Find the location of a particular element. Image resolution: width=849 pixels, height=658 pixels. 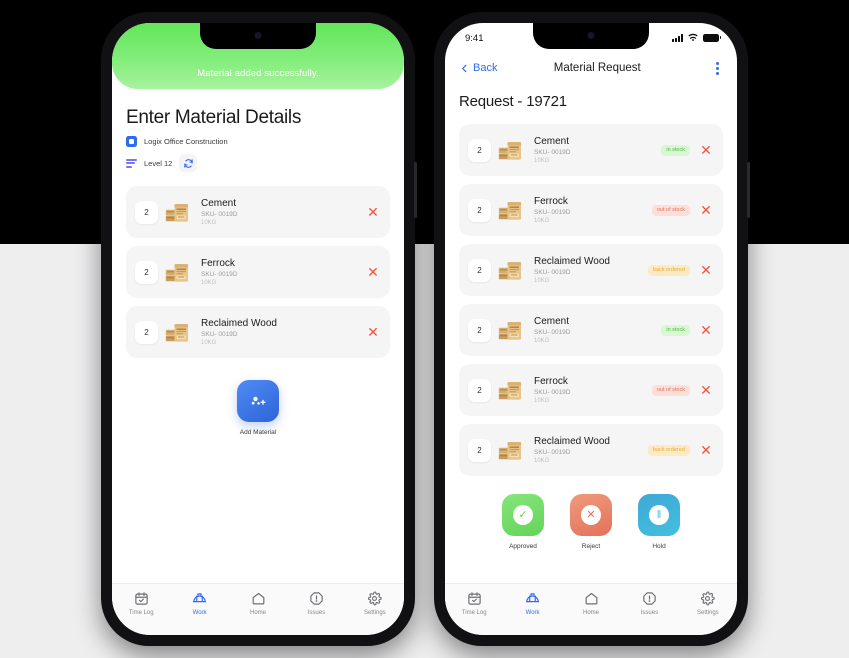

action-button-row: ✓ Approved ✕ Reject ‖ Hold is located at coordinates (591, 522).